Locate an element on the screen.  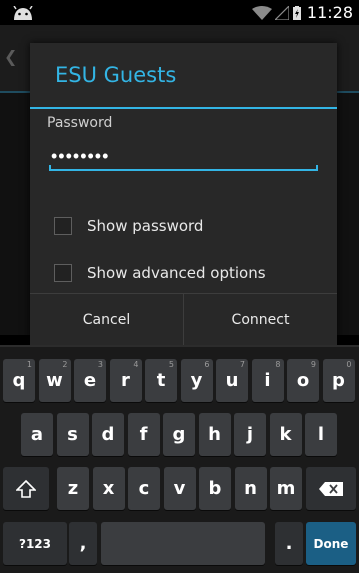
key-label: q is located at coordinates (19, 380).